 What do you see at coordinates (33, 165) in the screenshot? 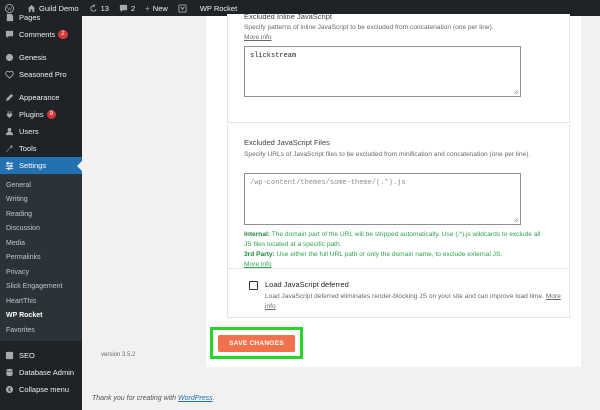
I see `menu-settings-label: Settings` at bounding box center [33, 165].